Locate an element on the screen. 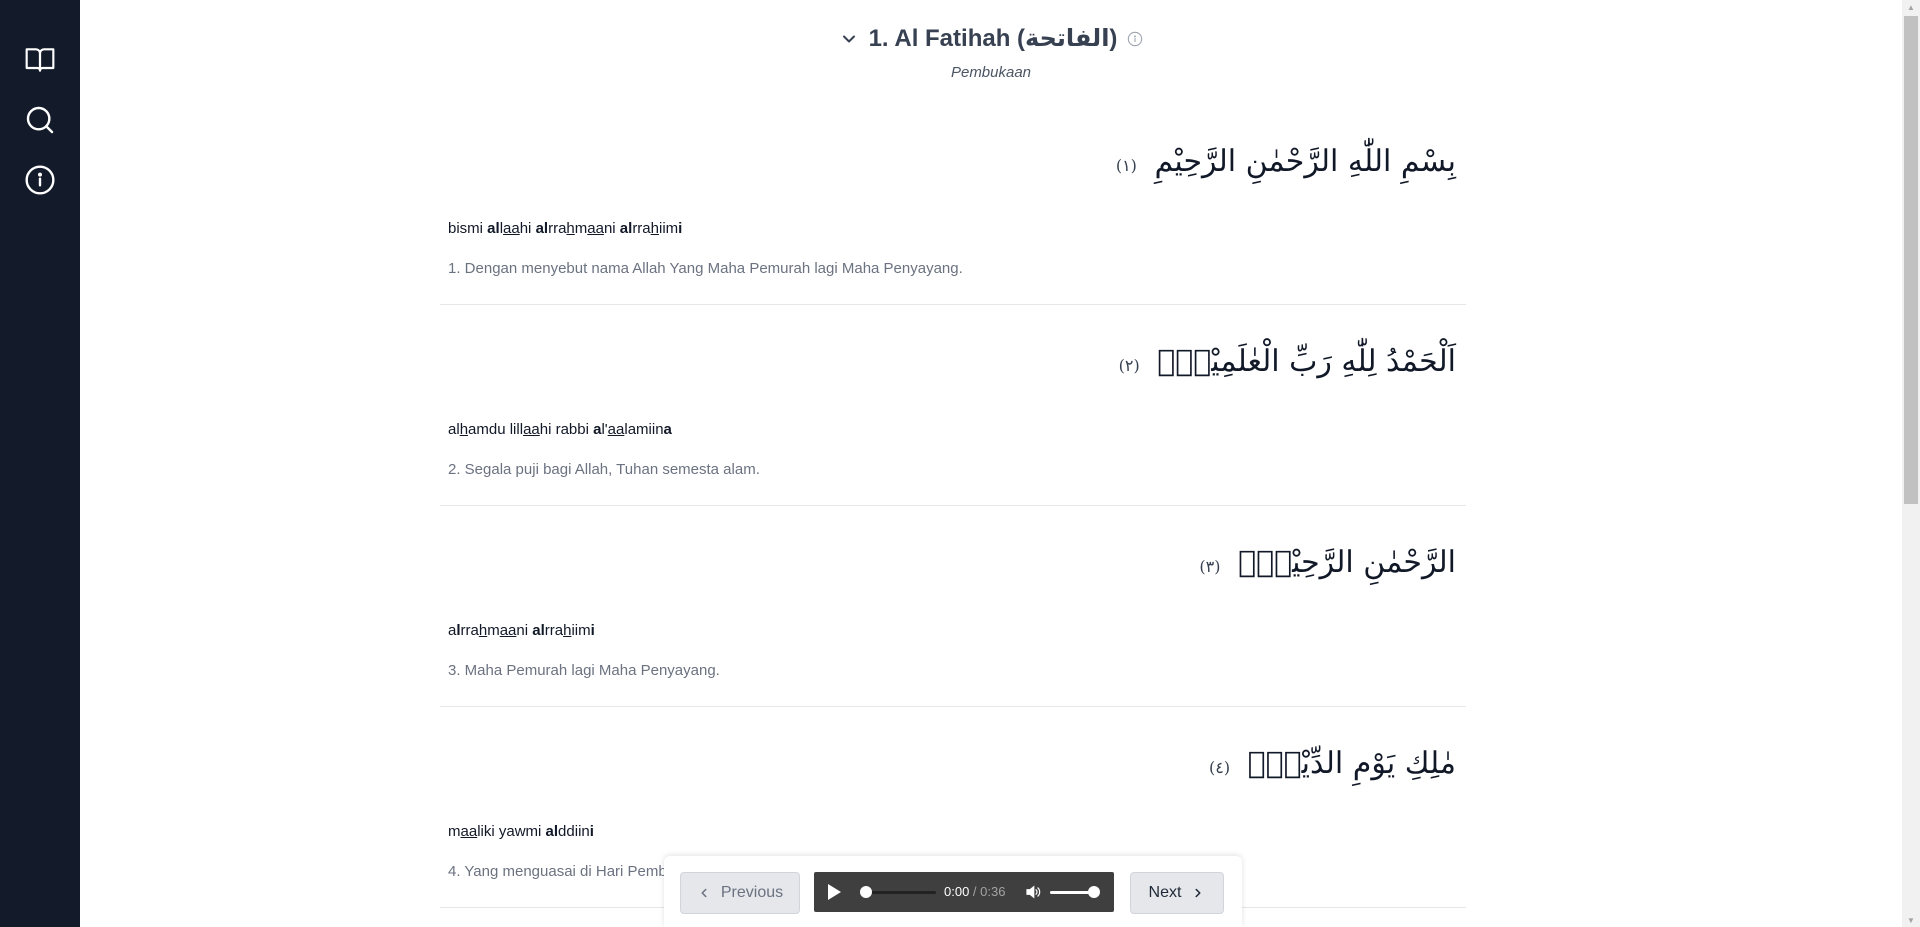  time-display: 0:00 / 0:36 is located at coordinates (974, 891).